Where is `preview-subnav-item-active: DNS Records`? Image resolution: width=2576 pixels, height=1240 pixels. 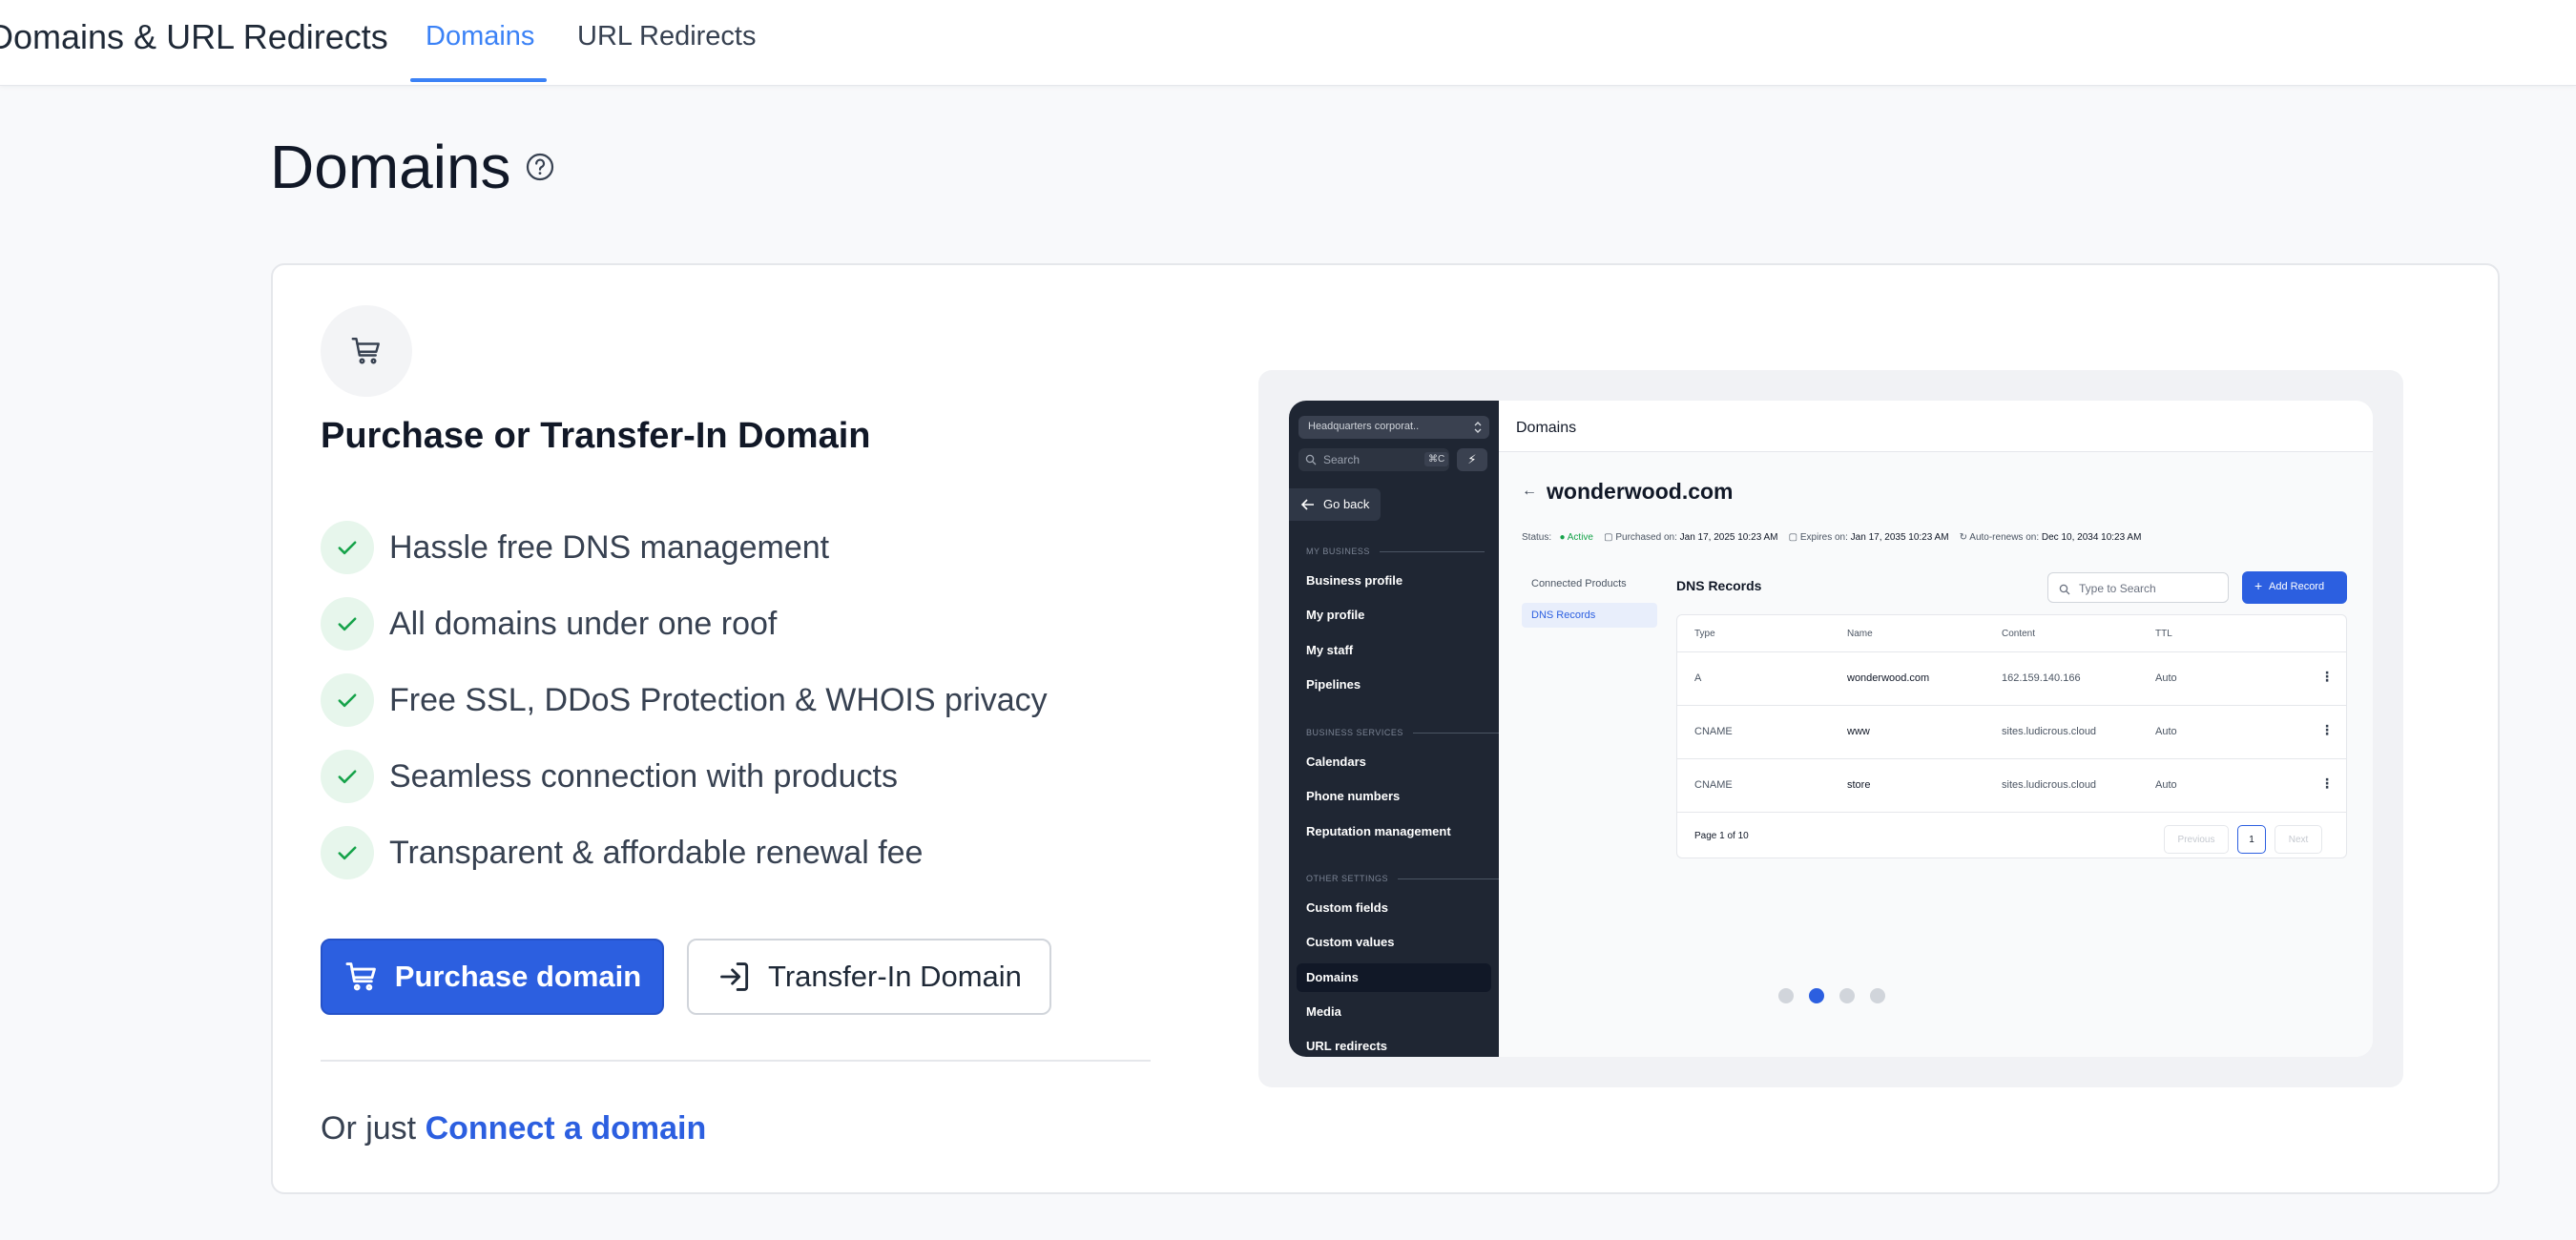
preview-subnav-item-active: DNS Records is located at coordinates (1589, 615).